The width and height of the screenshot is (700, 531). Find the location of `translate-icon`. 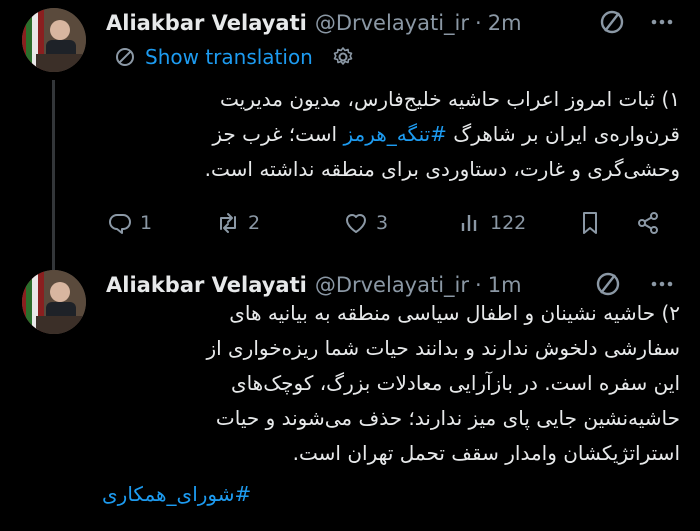

translate-icon is located at coordinates (125, 57).